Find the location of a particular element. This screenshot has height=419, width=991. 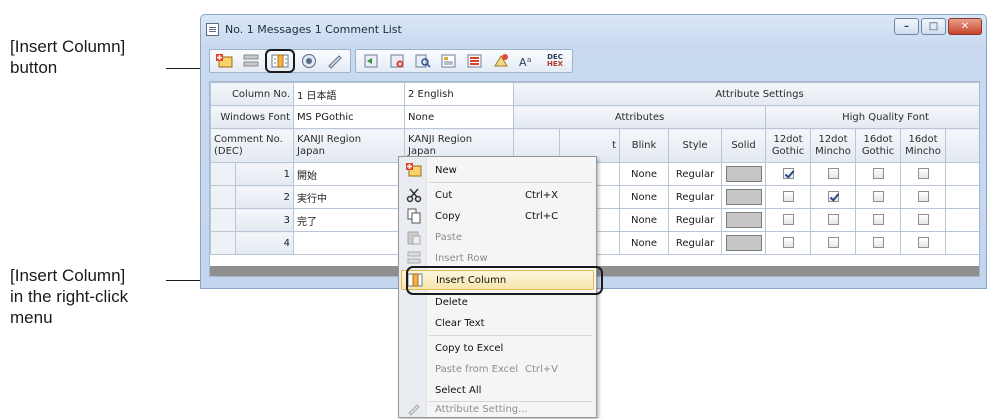

new-comment-icon is located at coordinates (414, 170).